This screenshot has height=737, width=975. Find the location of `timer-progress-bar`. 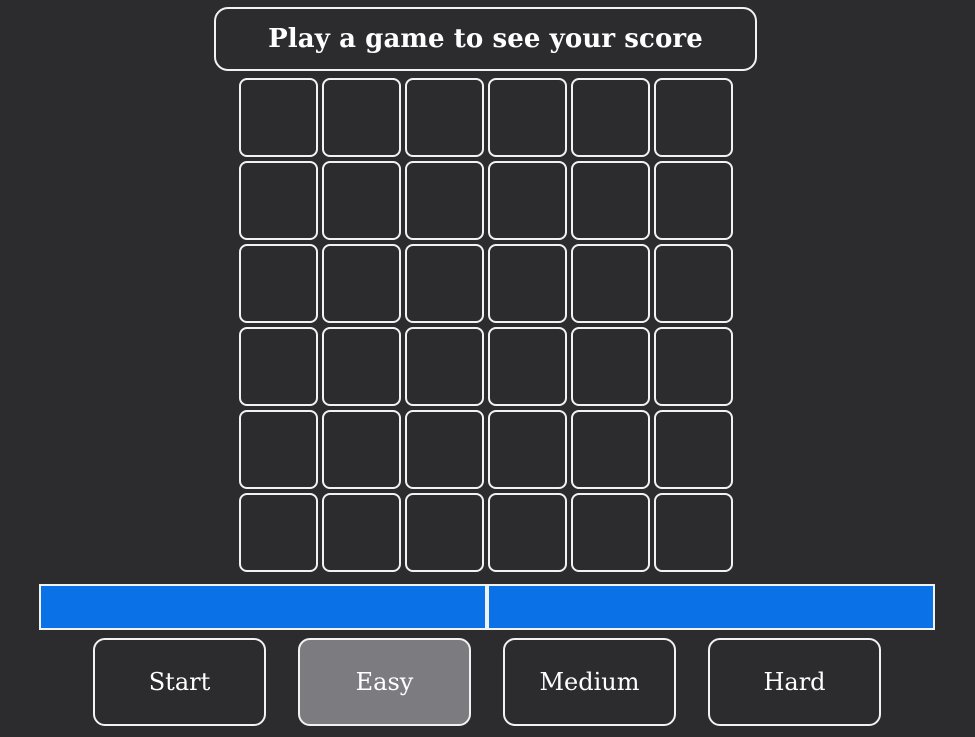

timer-progress-bar is located at coordinates (487, 607).